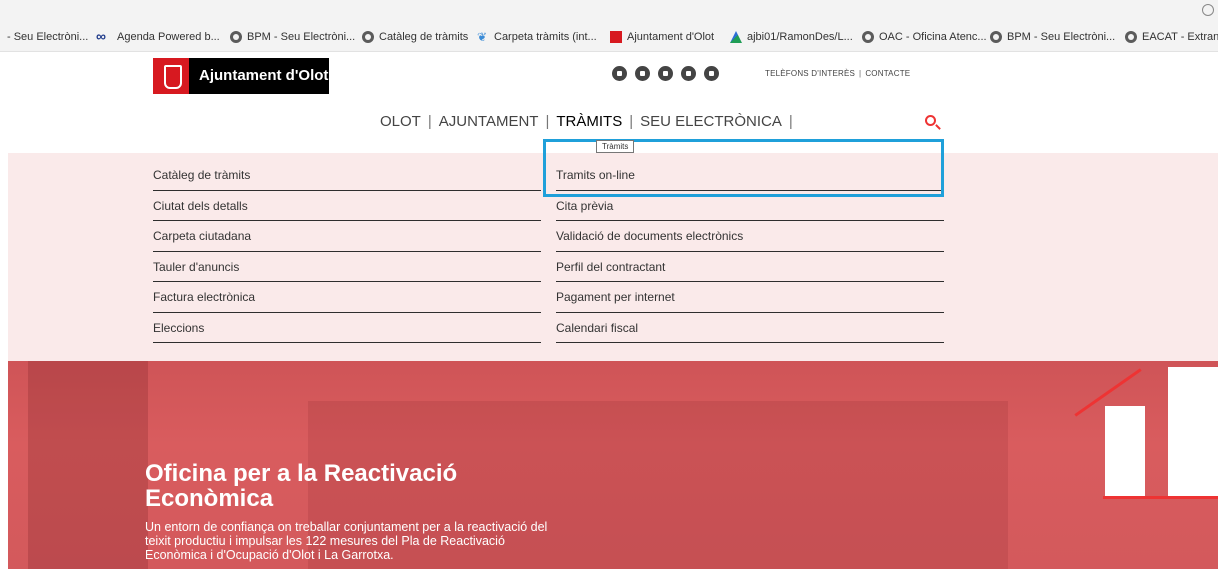  I want to click on site-name: Ajuntament d'Olot, so click(264, 75).